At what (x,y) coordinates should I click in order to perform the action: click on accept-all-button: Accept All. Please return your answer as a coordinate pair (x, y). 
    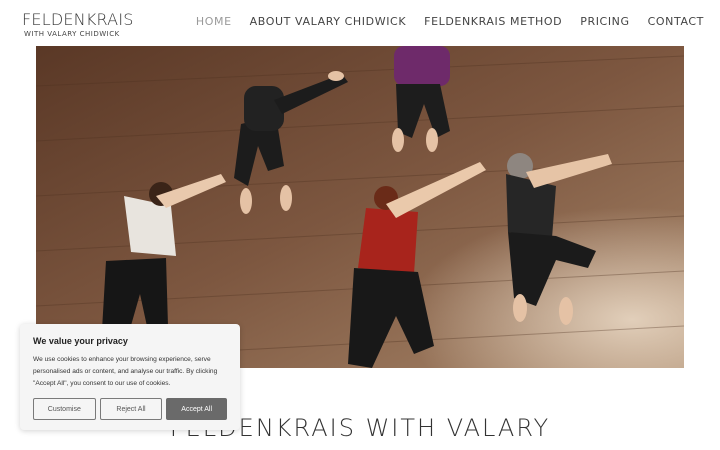
    Looking at the image, I should click on (197, 409).